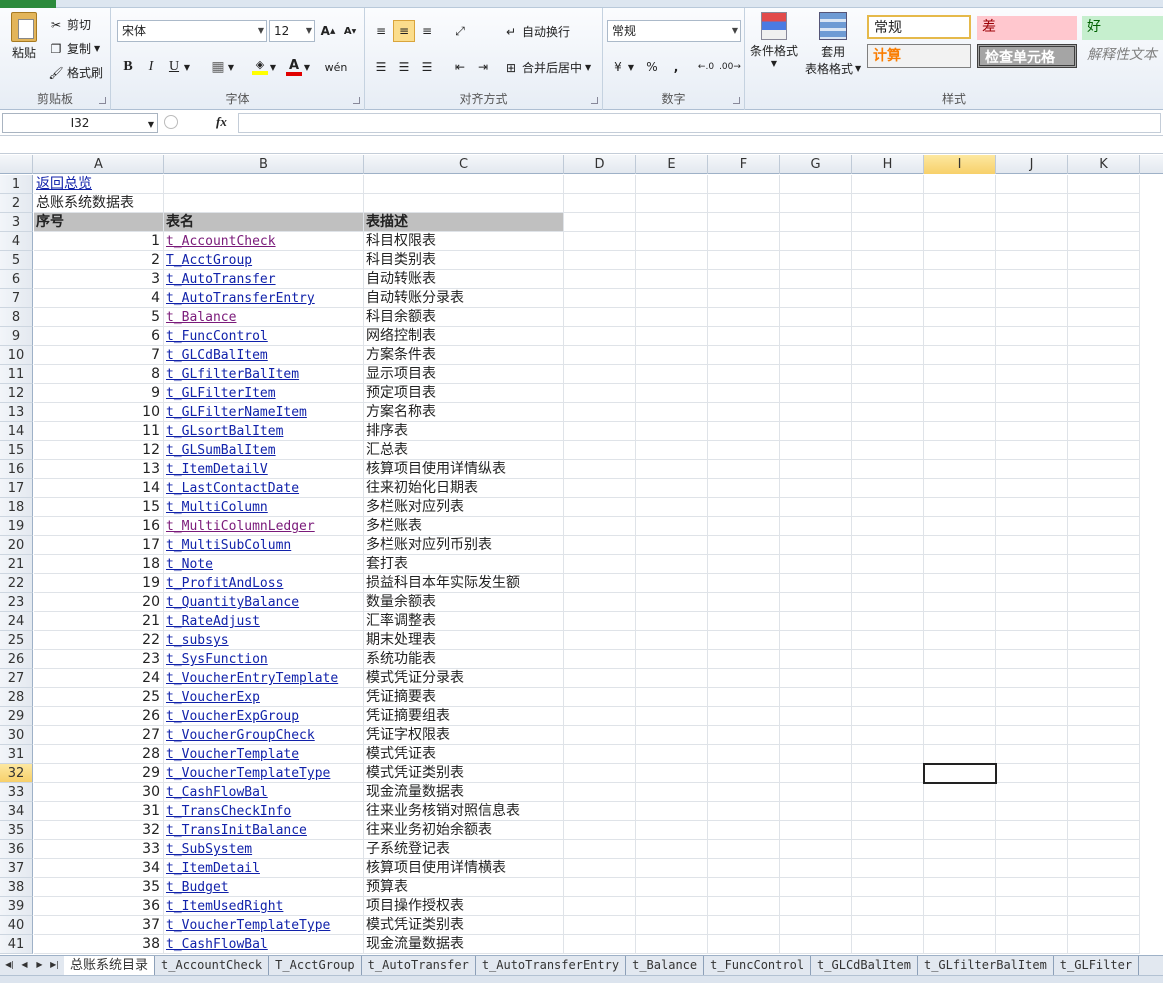  I want to click on cell: t_VoucherExpGroup, so click(264, 716).